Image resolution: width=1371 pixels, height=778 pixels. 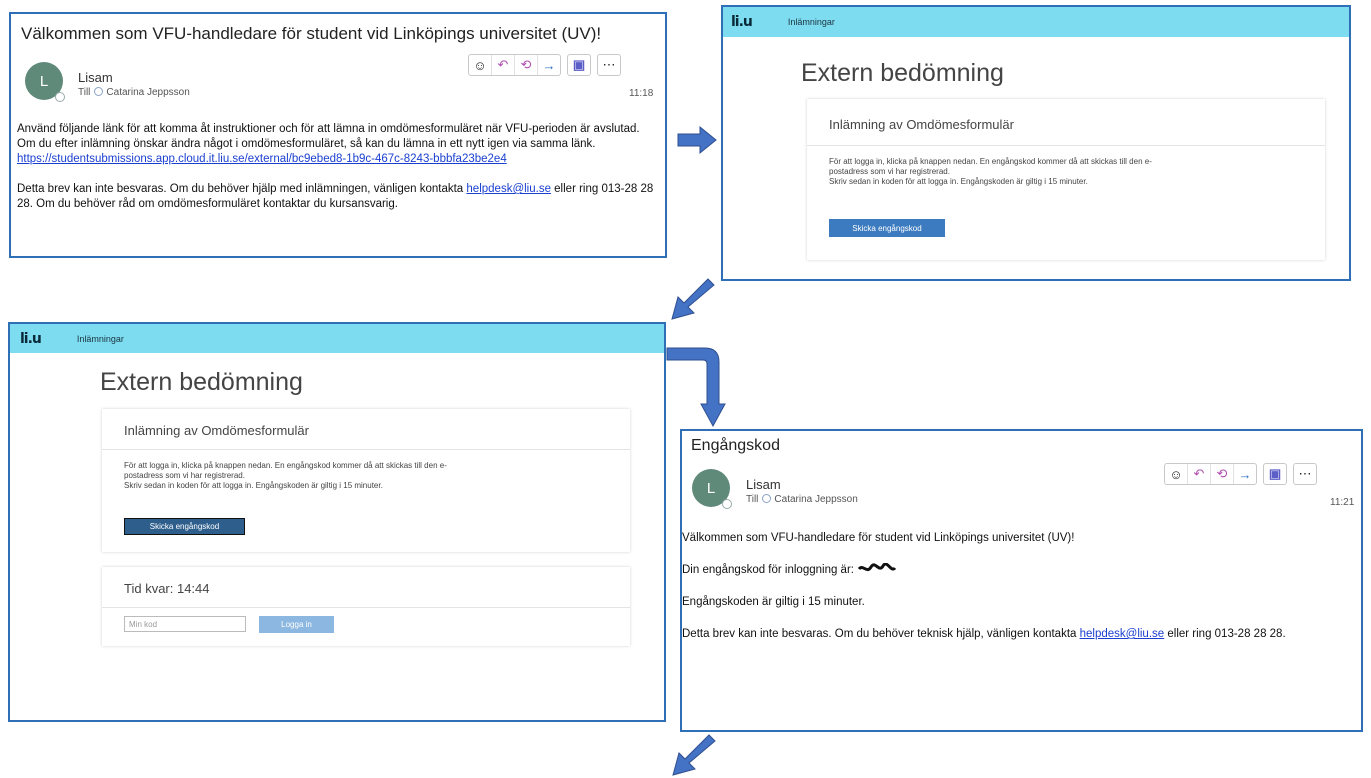 What do you see at coordinates (697, 140) in the screenshot?
I see `arrow-right-icon` at bounding box center [697, 140].